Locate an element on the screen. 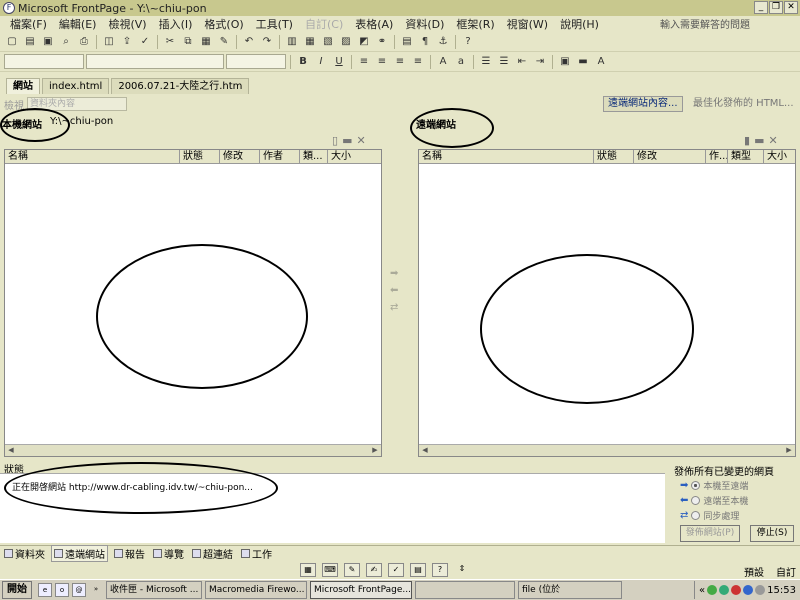 The height and width of the screenshot is (600, 800). maximize-button: ❐ is located at coordinates (776, 7).